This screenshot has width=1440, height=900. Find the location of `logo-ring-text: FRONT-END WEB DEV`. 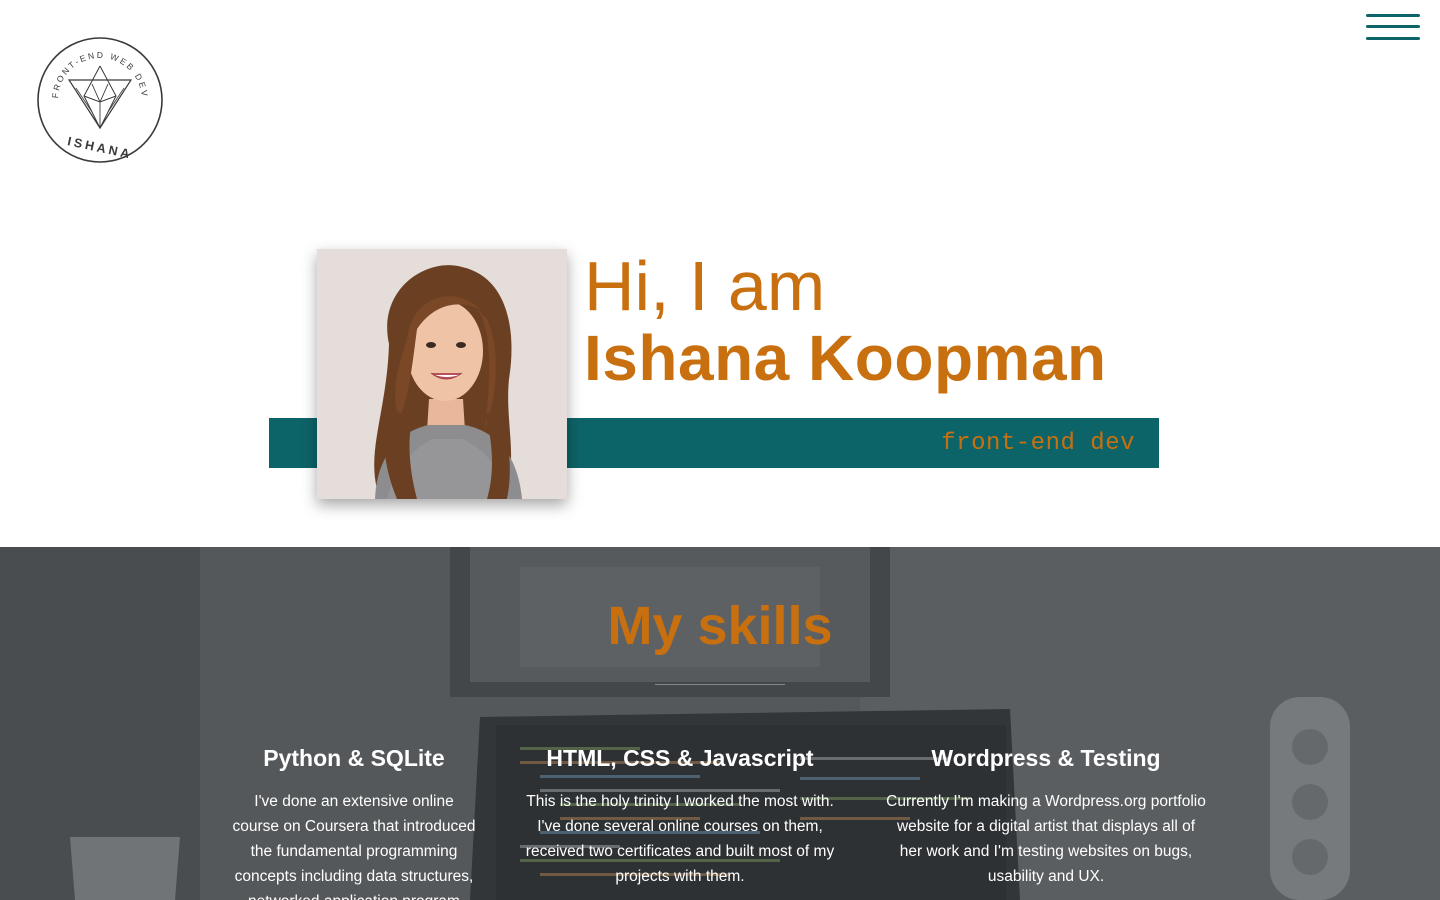

logo-ring-text: FRONT-END WEB DEV is located at coordinates (99, 74).